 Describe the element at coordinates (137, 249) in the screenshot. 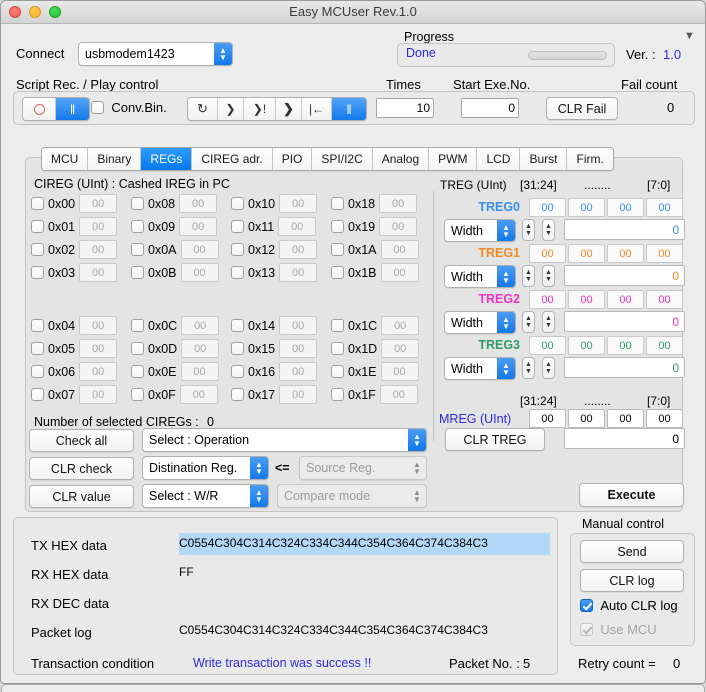

I see `cireg-checkbox-0x0a` at that location.